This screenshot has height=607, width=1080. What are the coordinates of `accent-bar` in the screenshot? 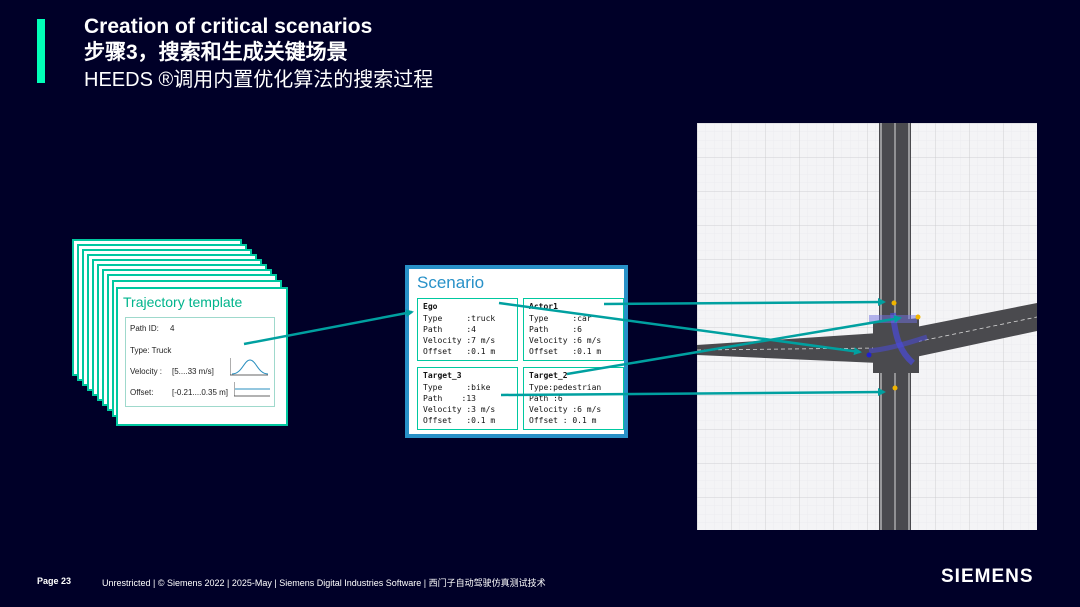 It's located at (41, 51).